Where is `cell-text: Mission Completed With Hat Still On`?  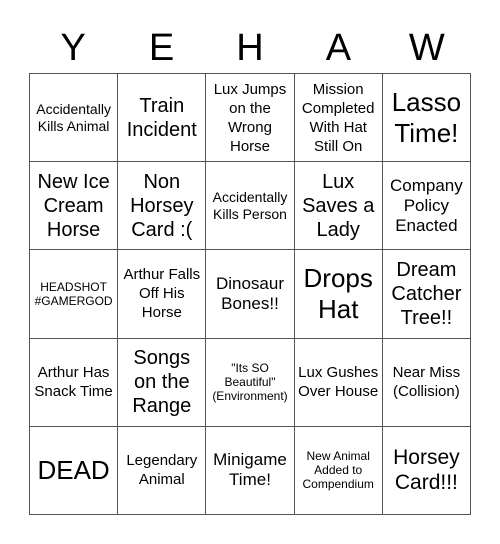 cell-text: Mission Completed With Hat Still On is located at coordinates (338, 117).